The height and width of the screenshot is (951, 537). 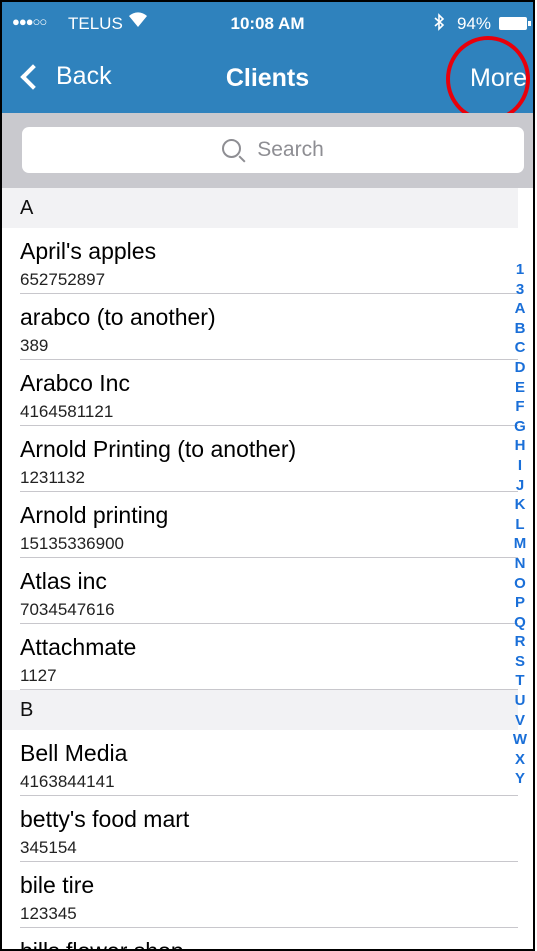 What do you see at coordinates (260, 939) in the screenshot?
I see `list-item: bills flower shop` at bounding box center [260, 939].